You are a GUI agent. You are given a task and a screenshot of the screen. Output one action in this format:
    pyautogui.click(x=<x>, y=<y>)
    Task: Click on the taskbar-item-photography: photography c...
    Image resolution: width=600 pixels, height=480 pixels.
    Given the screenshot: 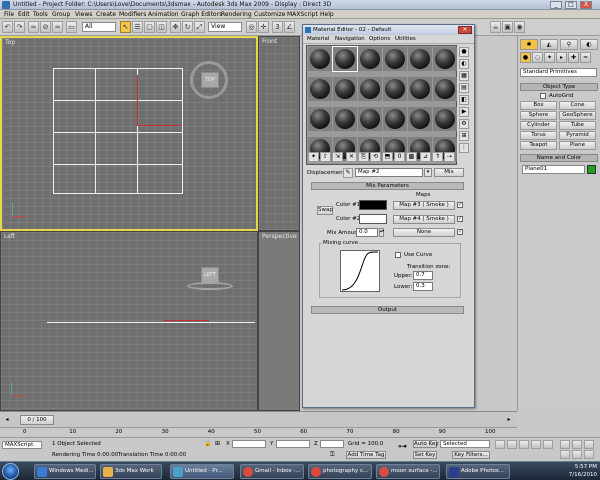 What is the action you would take?
    pyautogui.click(x=340, y=471)
    